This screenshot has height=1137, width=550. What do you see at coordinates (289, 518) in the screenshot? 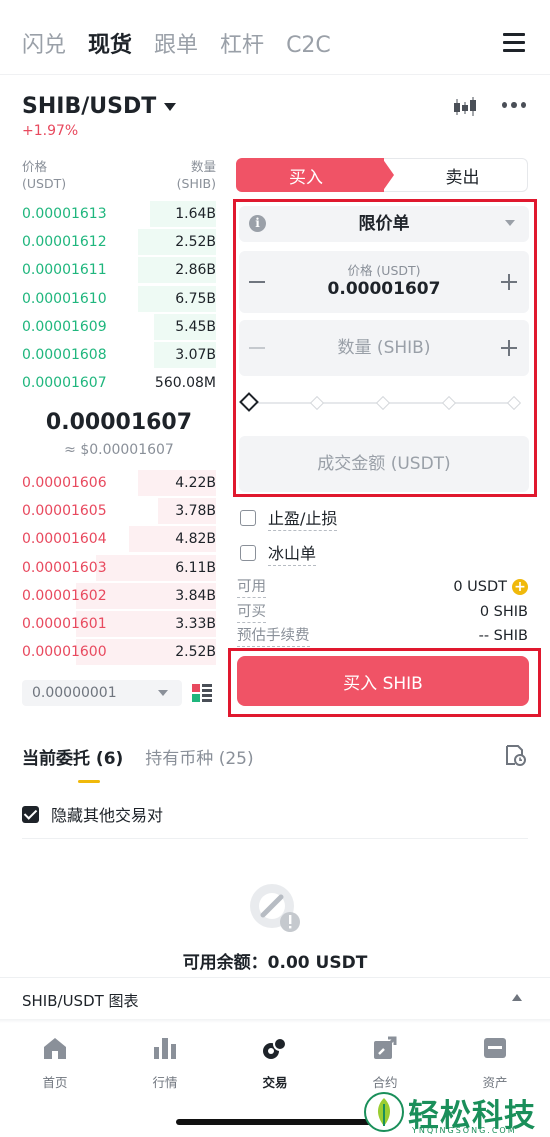
I see `tp-sl-checkbox: 止盈/止损` at bounding box center [289, 518].